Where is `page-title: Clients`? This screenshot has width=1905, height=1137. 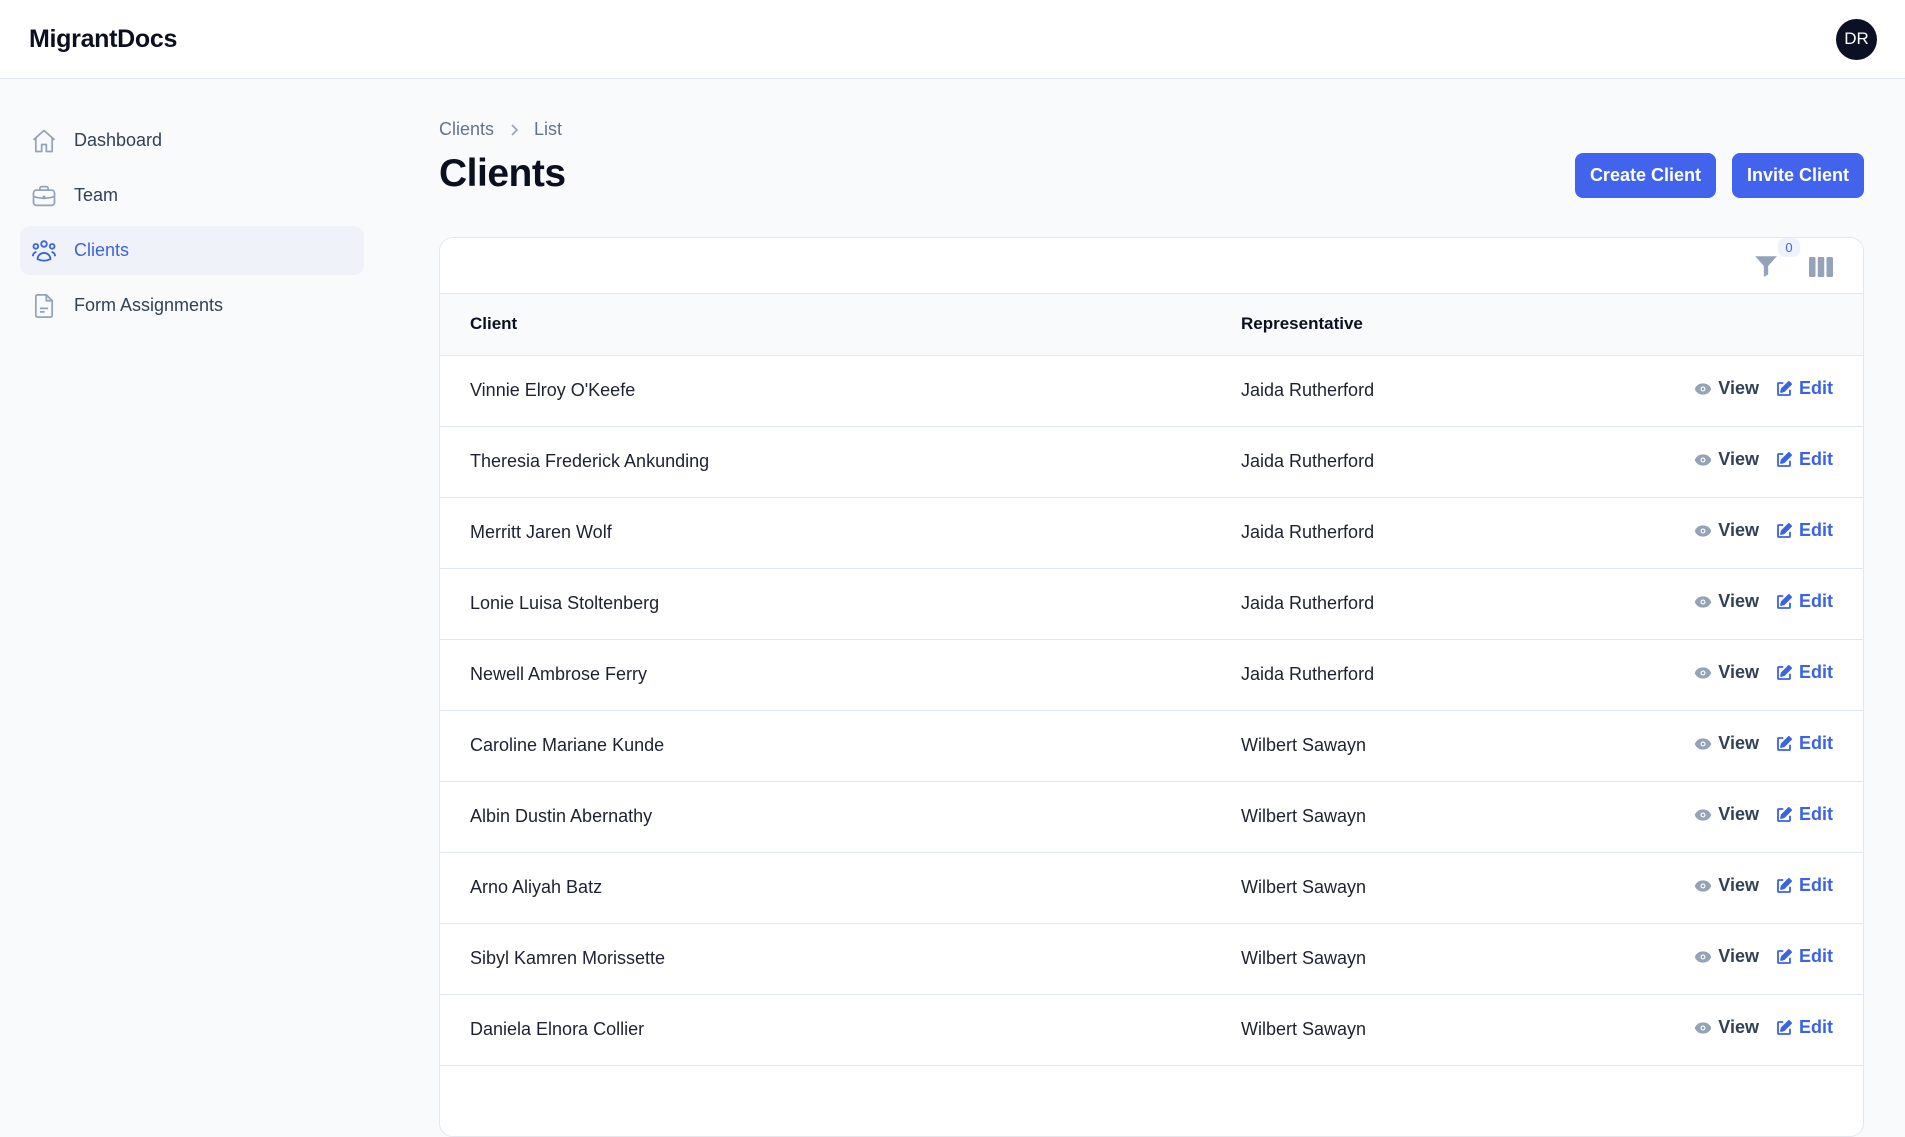 page-title: Clients is located at coordinates (502, 173).